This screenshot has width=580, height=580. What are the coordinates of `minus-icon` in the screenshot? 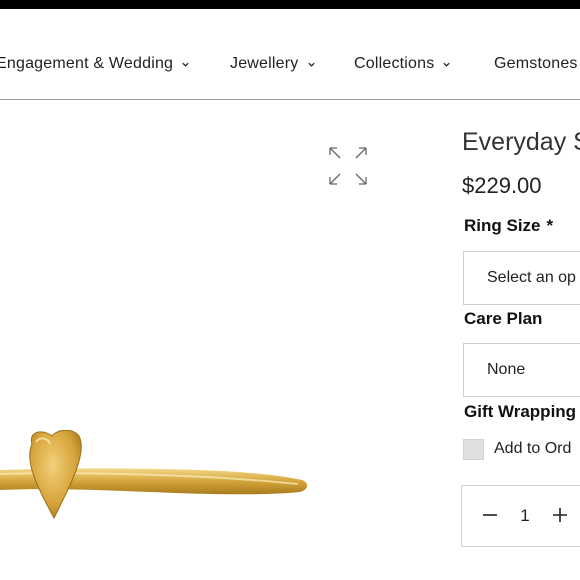 It's located at (490, 515).